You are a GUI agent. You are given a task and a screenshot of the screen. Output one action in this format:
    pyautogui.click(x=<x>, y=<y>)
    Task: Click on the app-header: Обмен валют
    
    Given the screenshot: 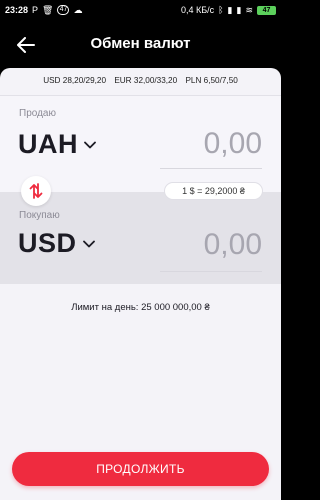 What is the action you would take?
    pyautogui.click(x=140, y=44)
    